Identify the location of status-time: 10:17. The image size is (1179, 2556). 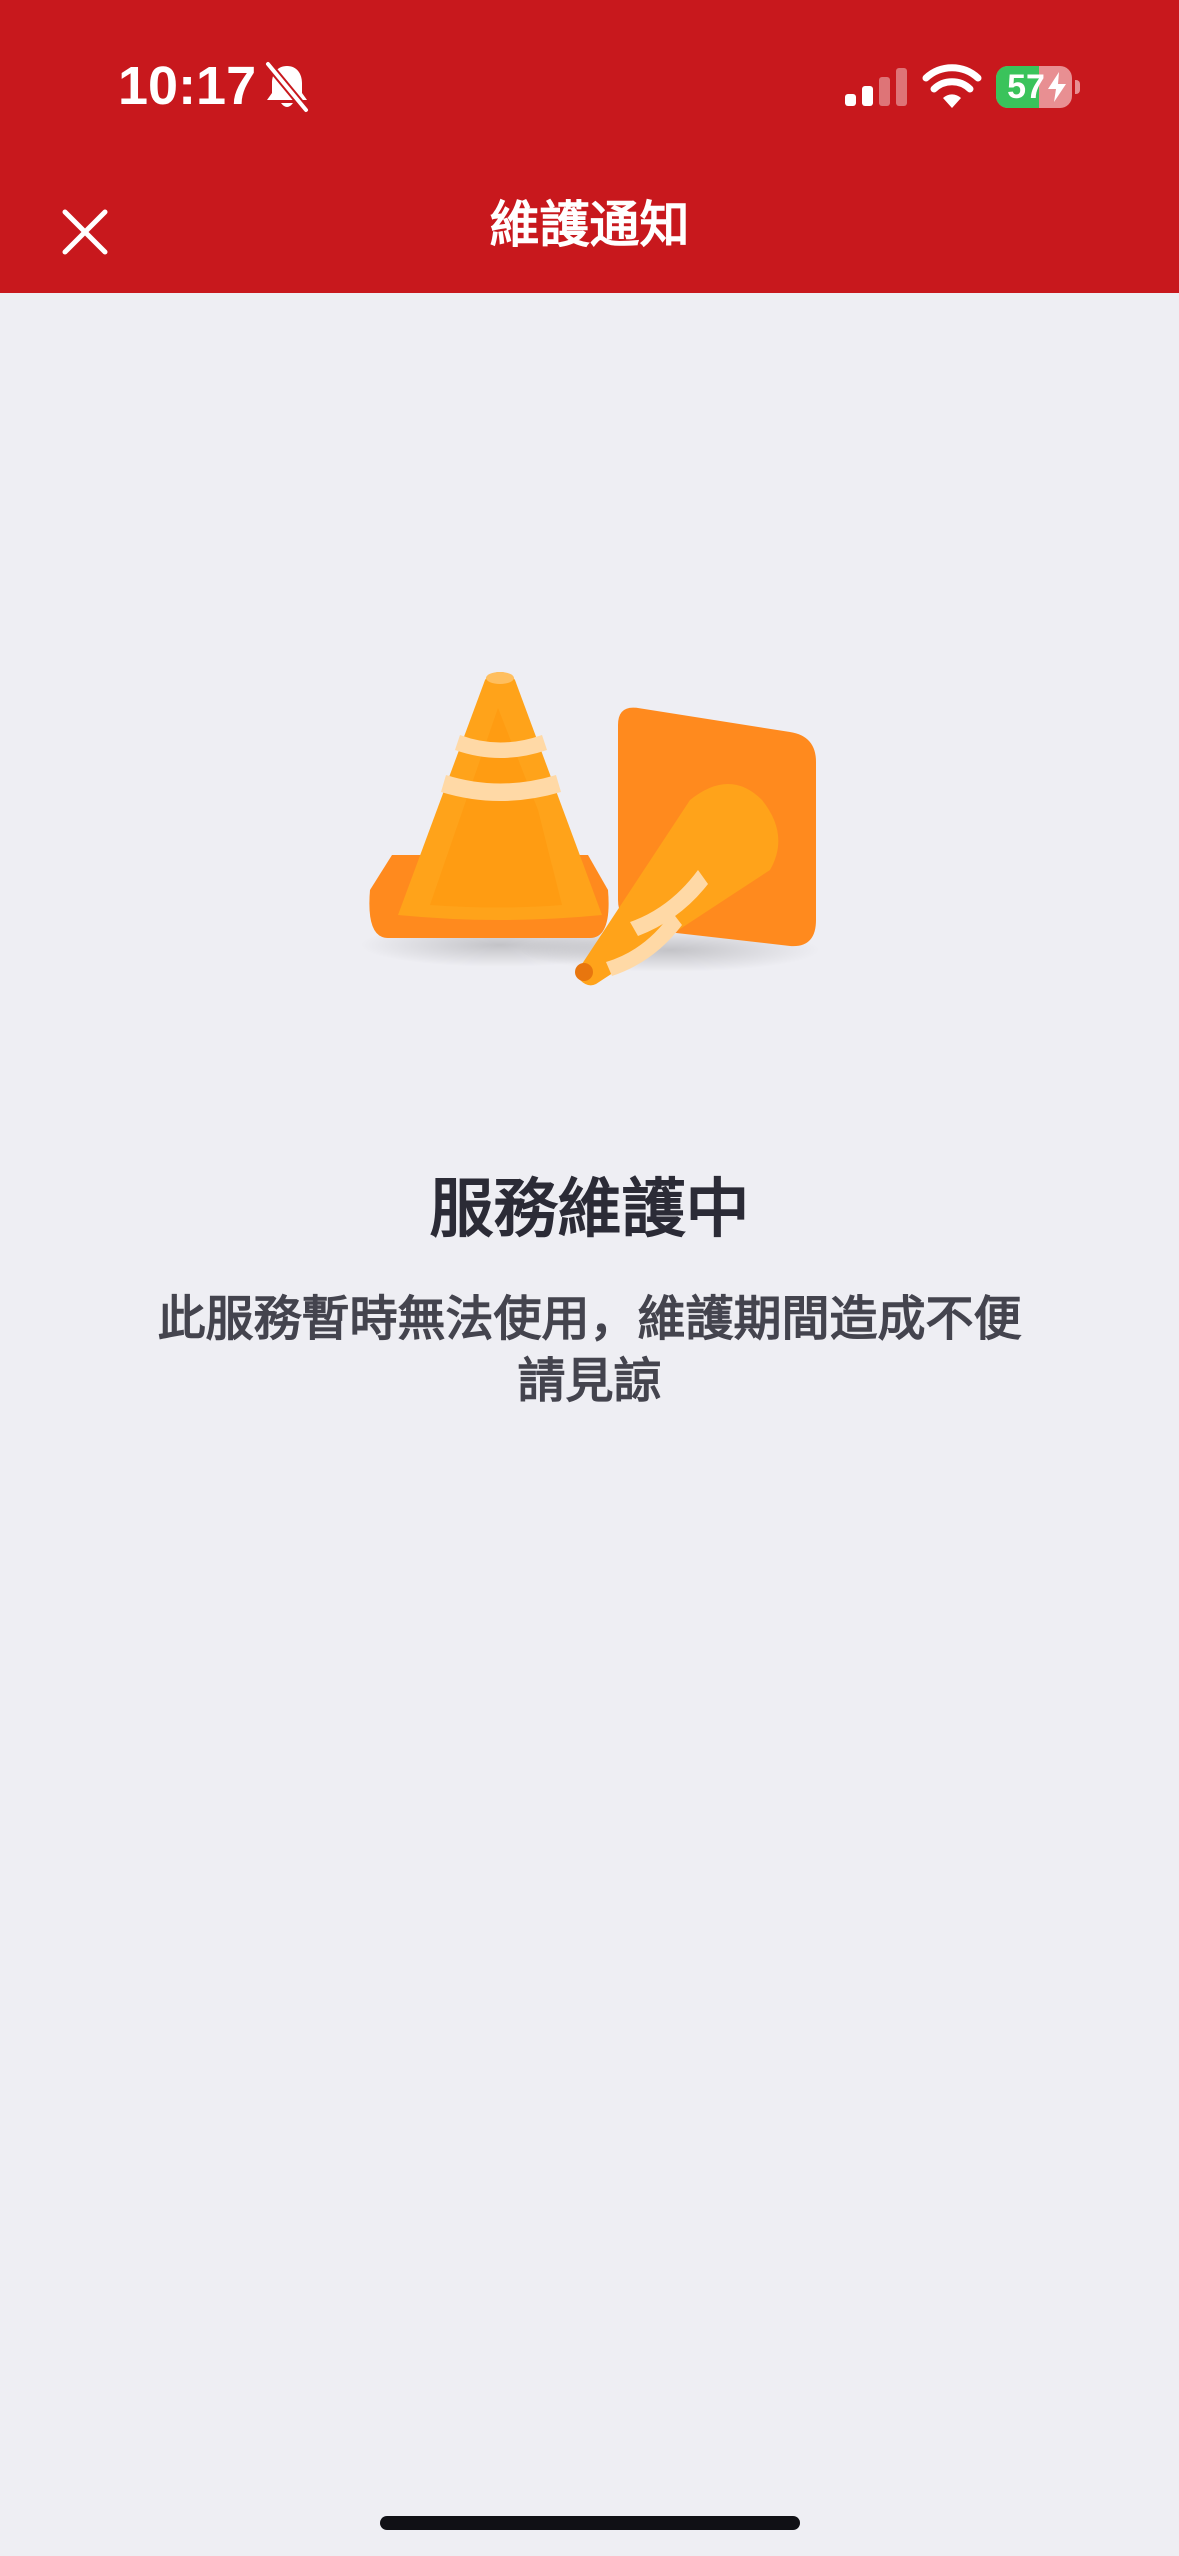
(187, 86).